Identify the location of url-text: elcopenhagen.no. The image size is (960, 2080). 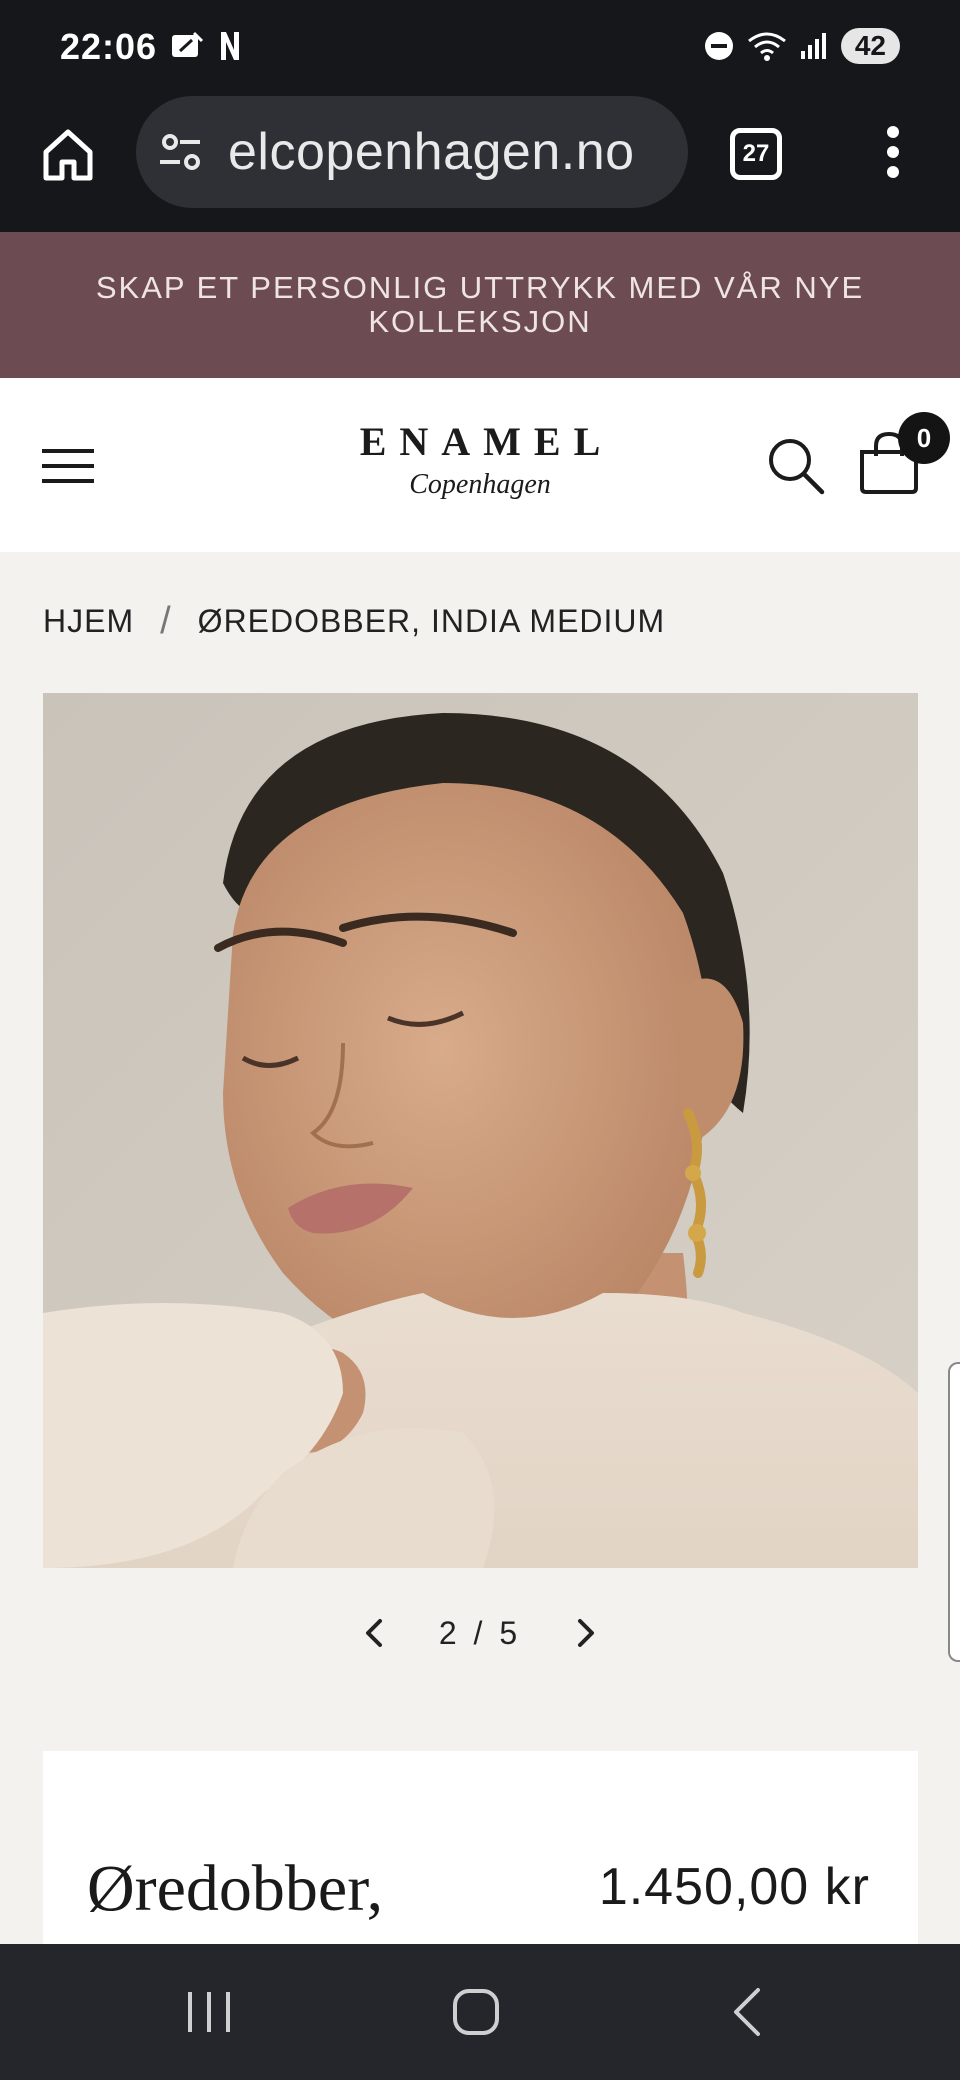
(431, 152).